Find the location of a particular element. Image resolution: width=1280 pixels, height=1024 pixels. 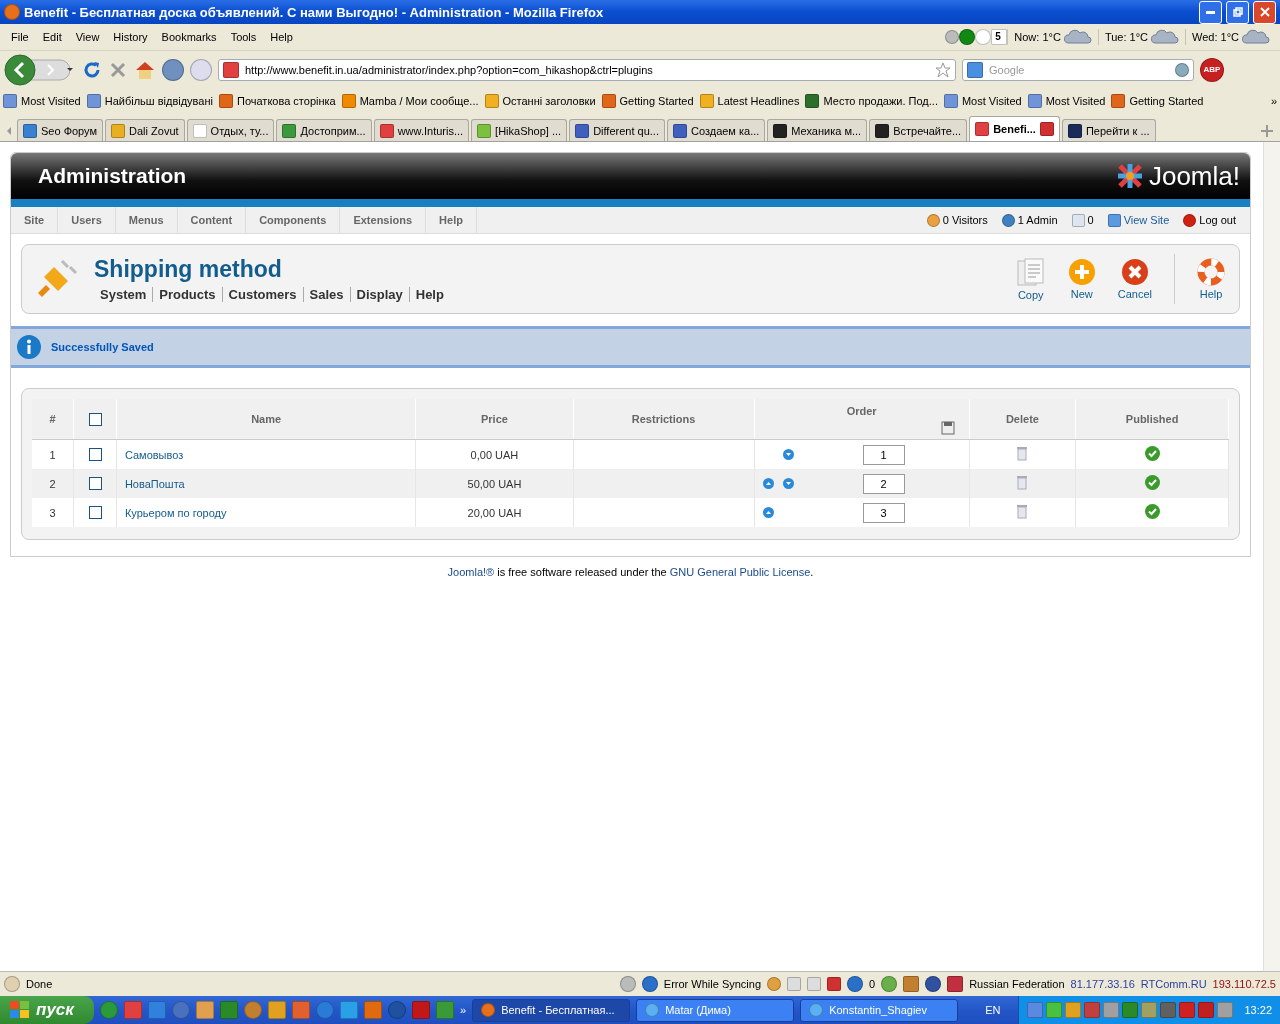

minimize-button is located at coordinates (1210, 12).